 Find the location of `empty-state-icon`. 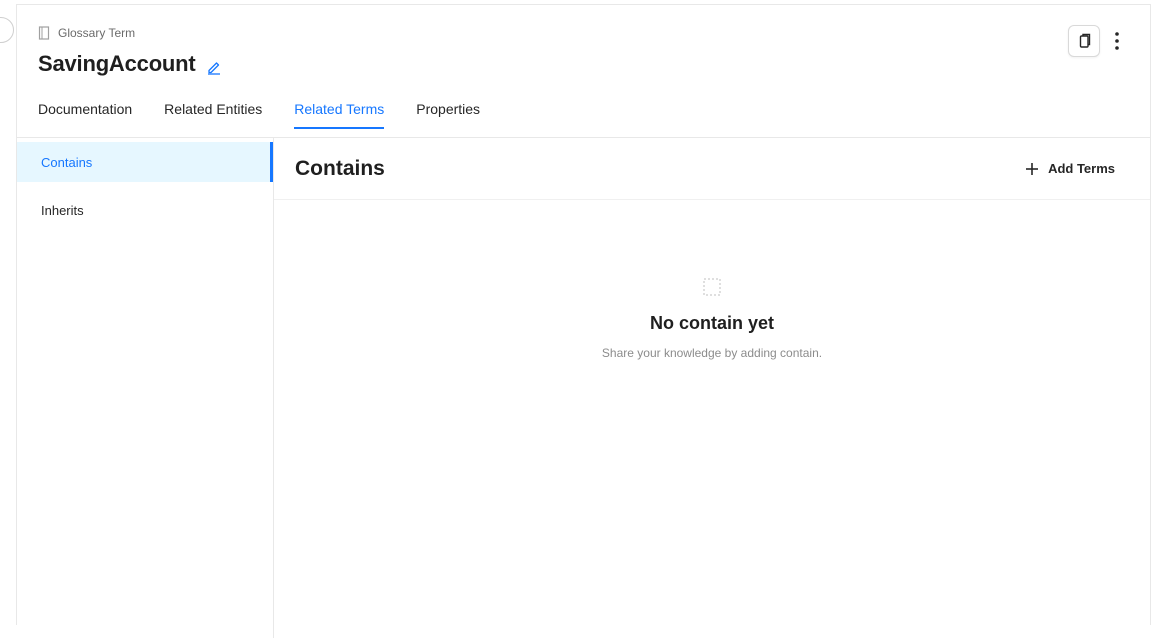

empty-state-icon is located at coordinates (712, 287).